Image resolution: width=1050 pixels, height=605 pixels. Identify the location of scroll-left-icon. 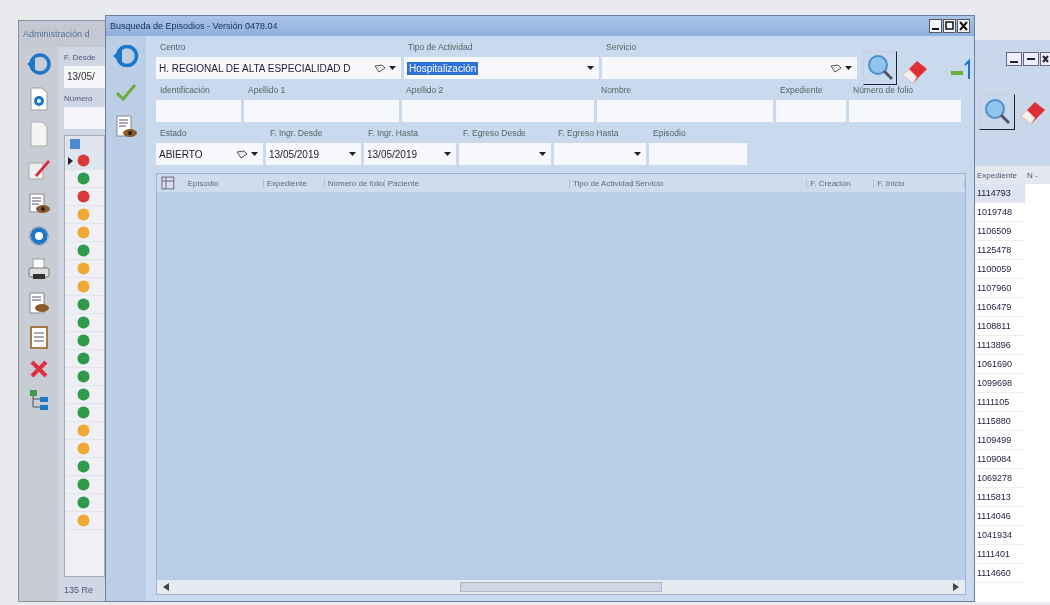
(166, 587).